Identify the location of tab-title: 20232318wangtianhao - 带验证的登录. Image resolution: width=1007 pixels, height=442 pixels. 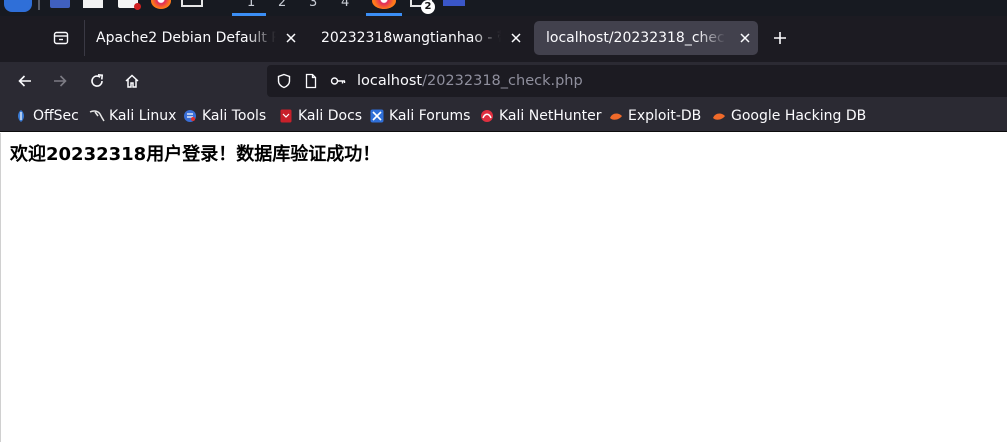
(411, 38).